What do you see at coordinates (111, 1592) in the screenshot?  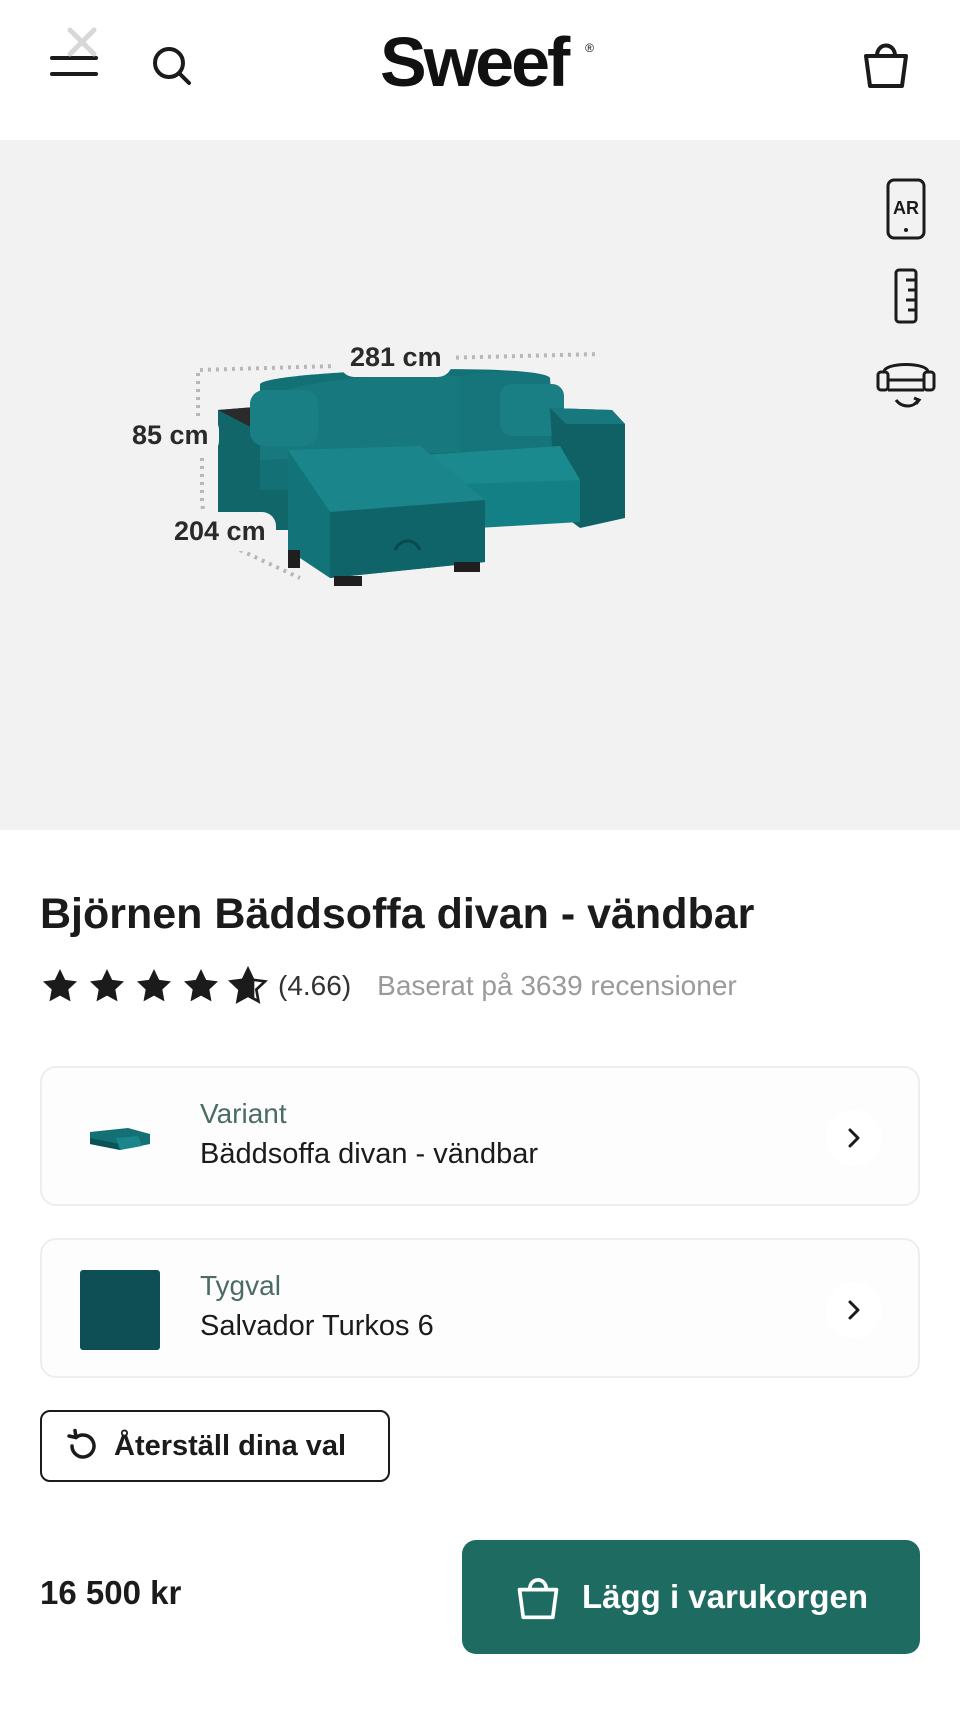 I see `product-price: 16 500 kr` at bounding box center [111, 1592].